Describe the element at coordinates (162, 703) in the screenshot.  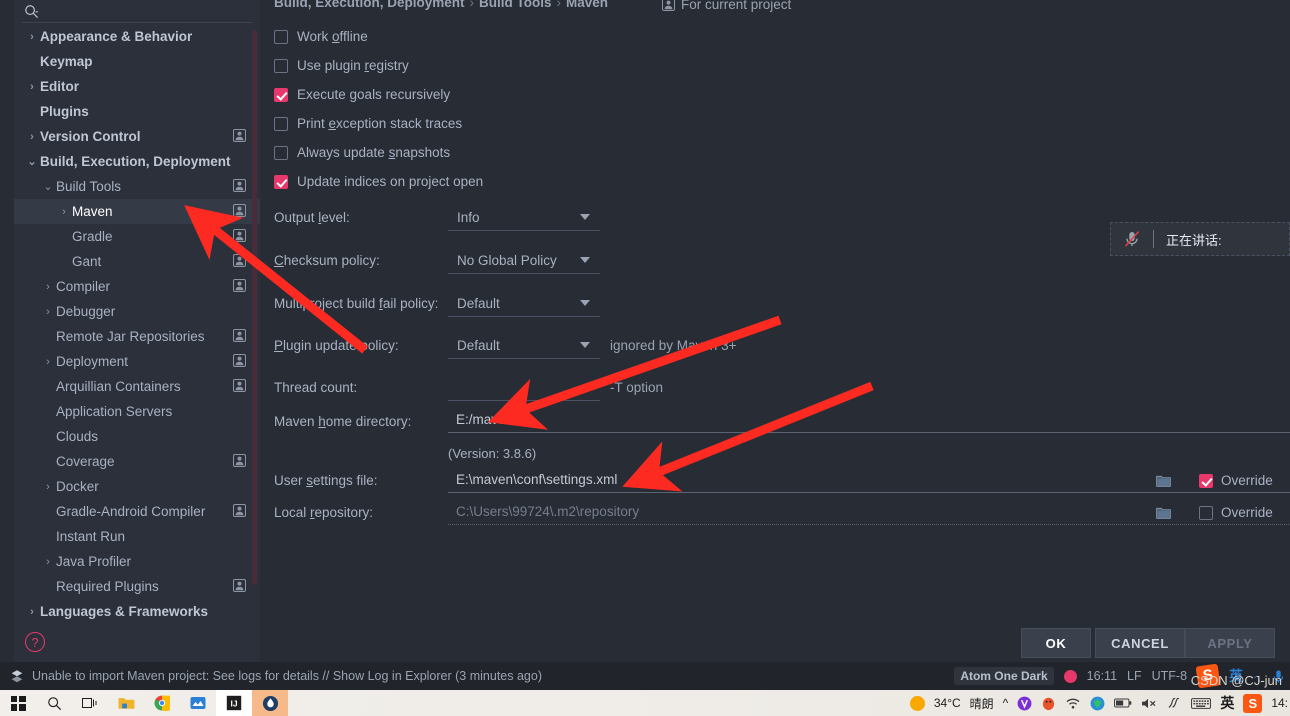
I see `chrome-button` at that location.